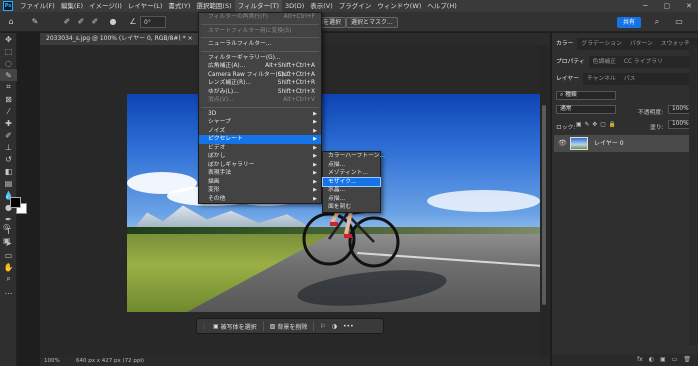 The image size is (698, 366). I want to click on rectangle-tool-icon: ▭, so click(8, 255).